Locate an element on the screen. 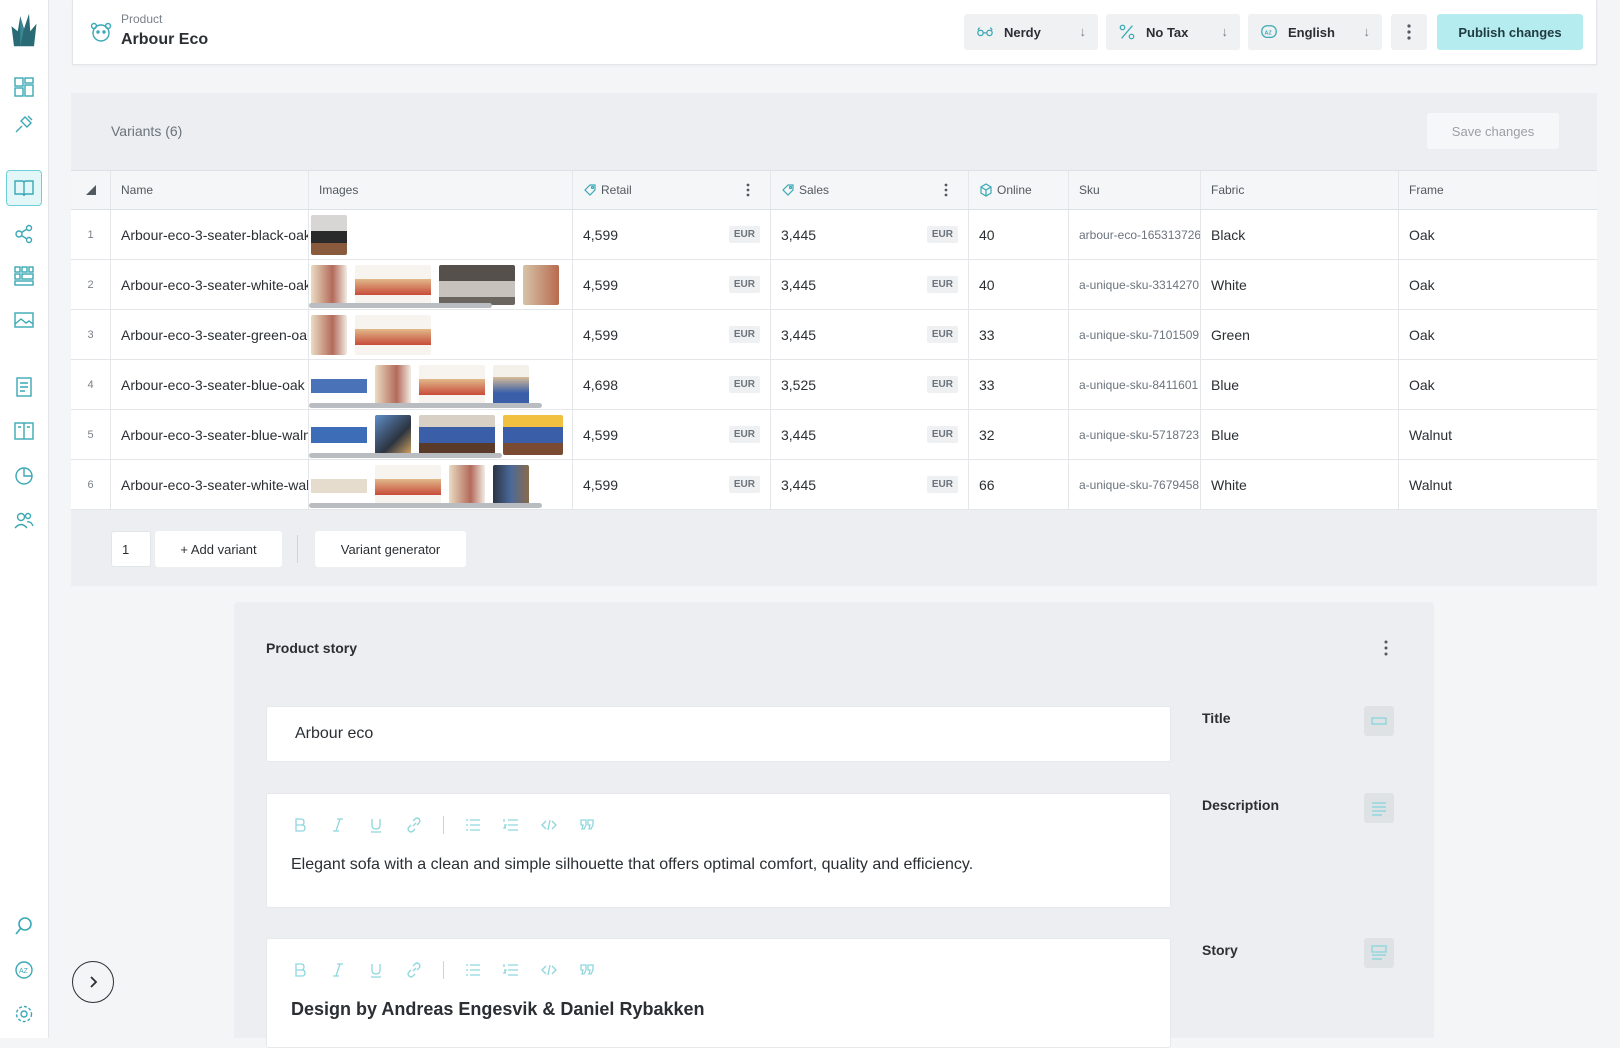  numbered-list-icon is located at coordinates (511, 825).